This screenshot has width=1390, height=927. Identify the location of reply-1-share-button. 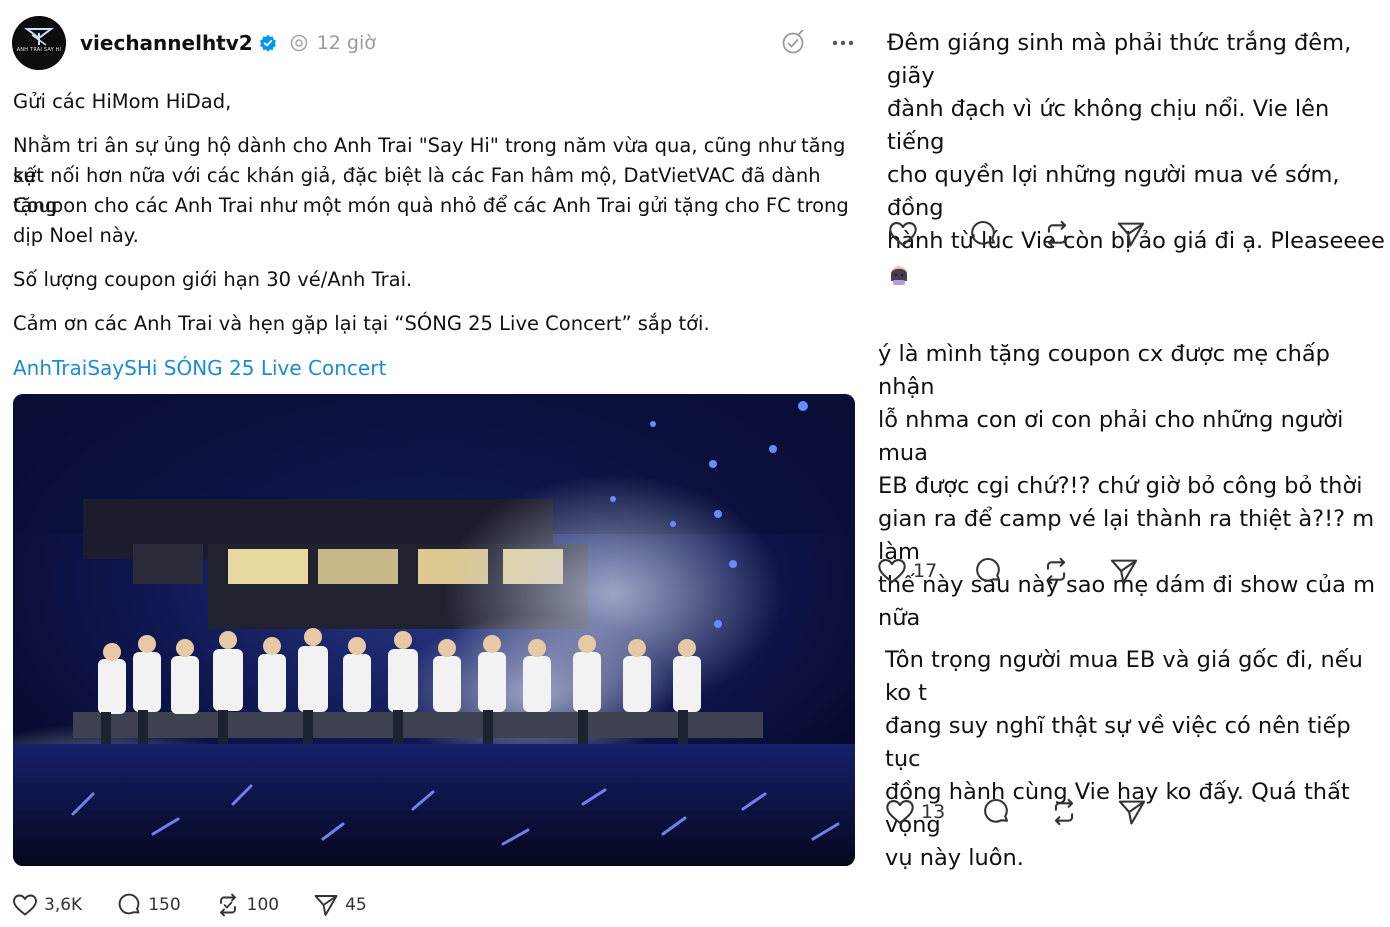
(1131, 234).